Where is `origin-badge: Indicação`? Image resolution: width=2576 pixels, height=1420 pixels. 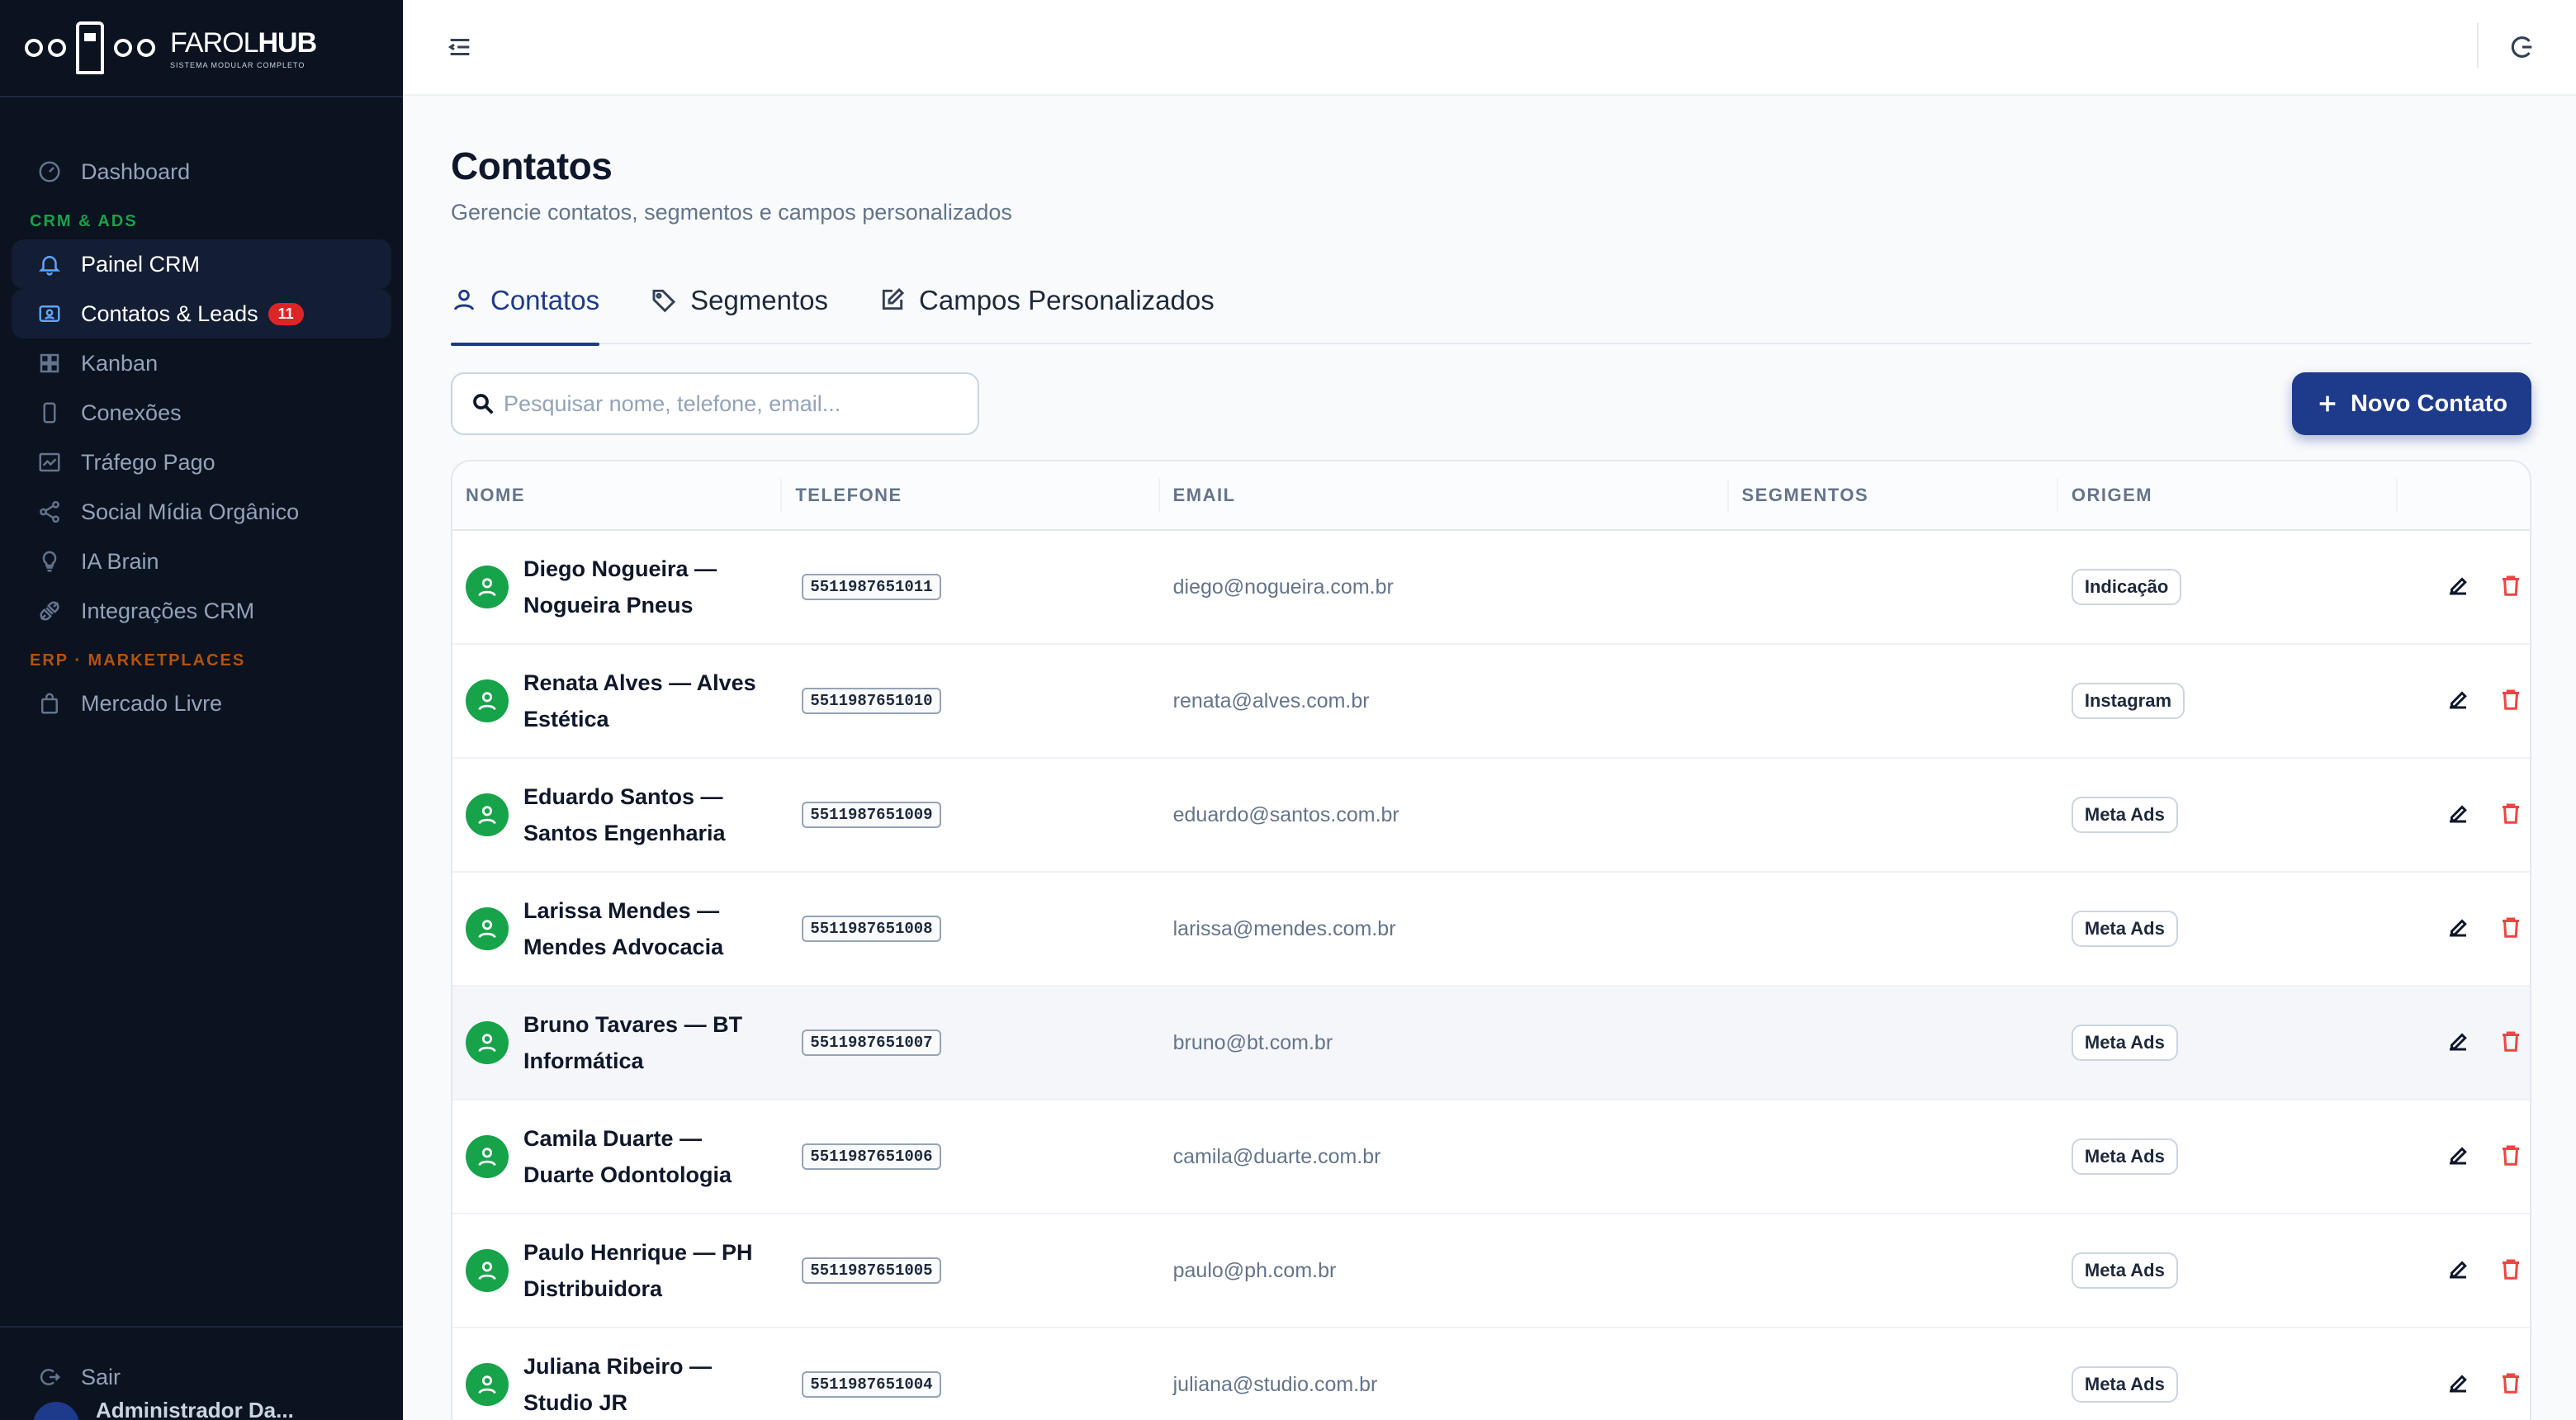
origin-badge: Indicação is located at coordinates (2126, 587).